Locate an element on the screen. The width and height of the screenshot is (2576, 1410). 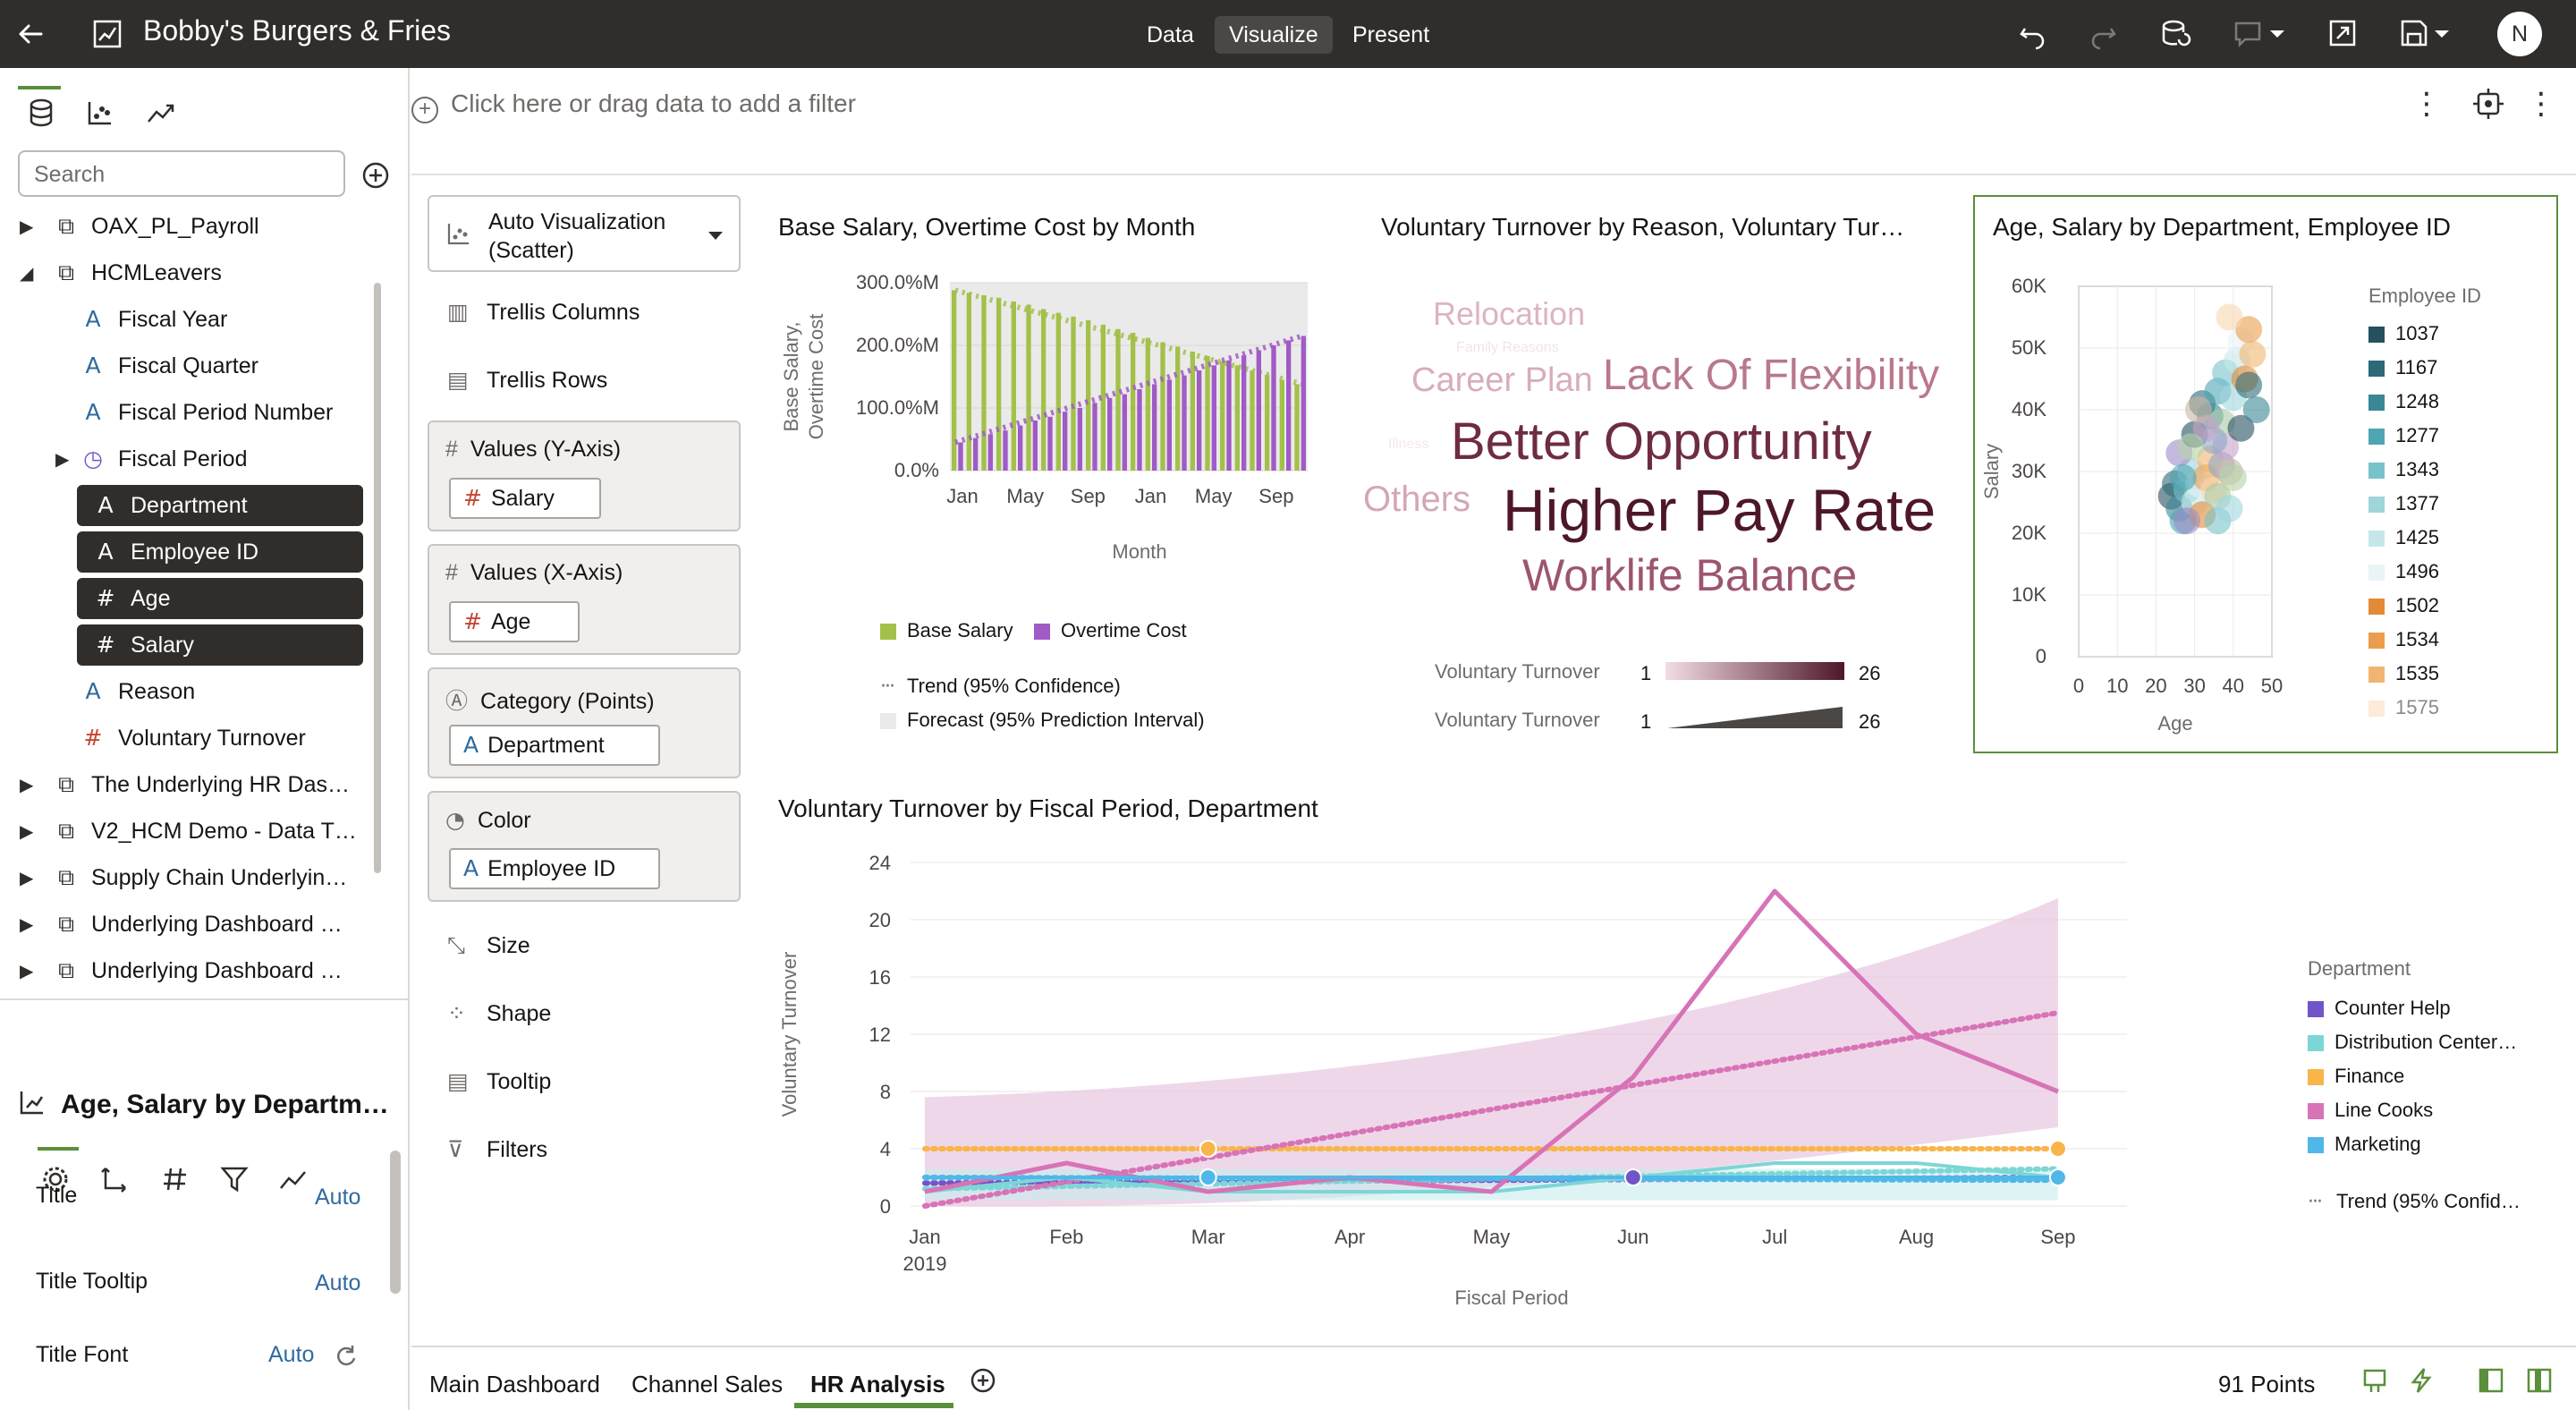
search-input: Search is located at coordinates (181, 174).